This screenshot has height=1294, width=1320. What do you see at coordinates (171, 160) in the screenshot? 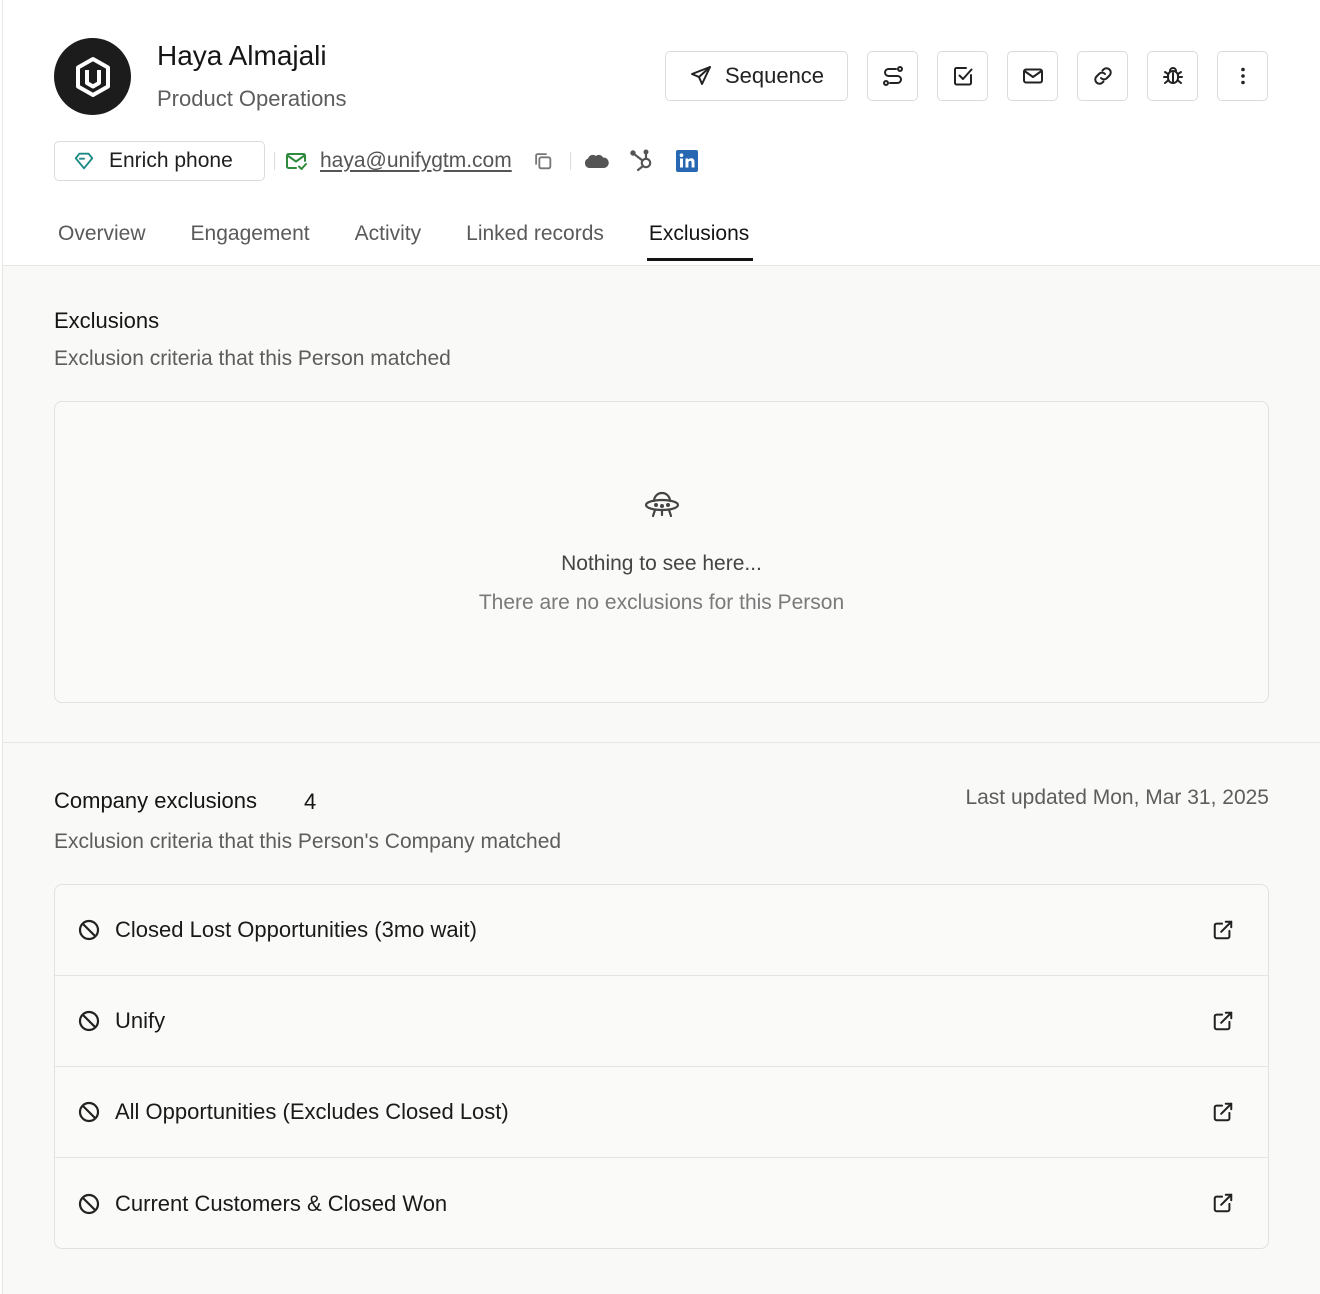
I see `enrich-phone-label: Enrich phone` at bounding box center [171, 160].